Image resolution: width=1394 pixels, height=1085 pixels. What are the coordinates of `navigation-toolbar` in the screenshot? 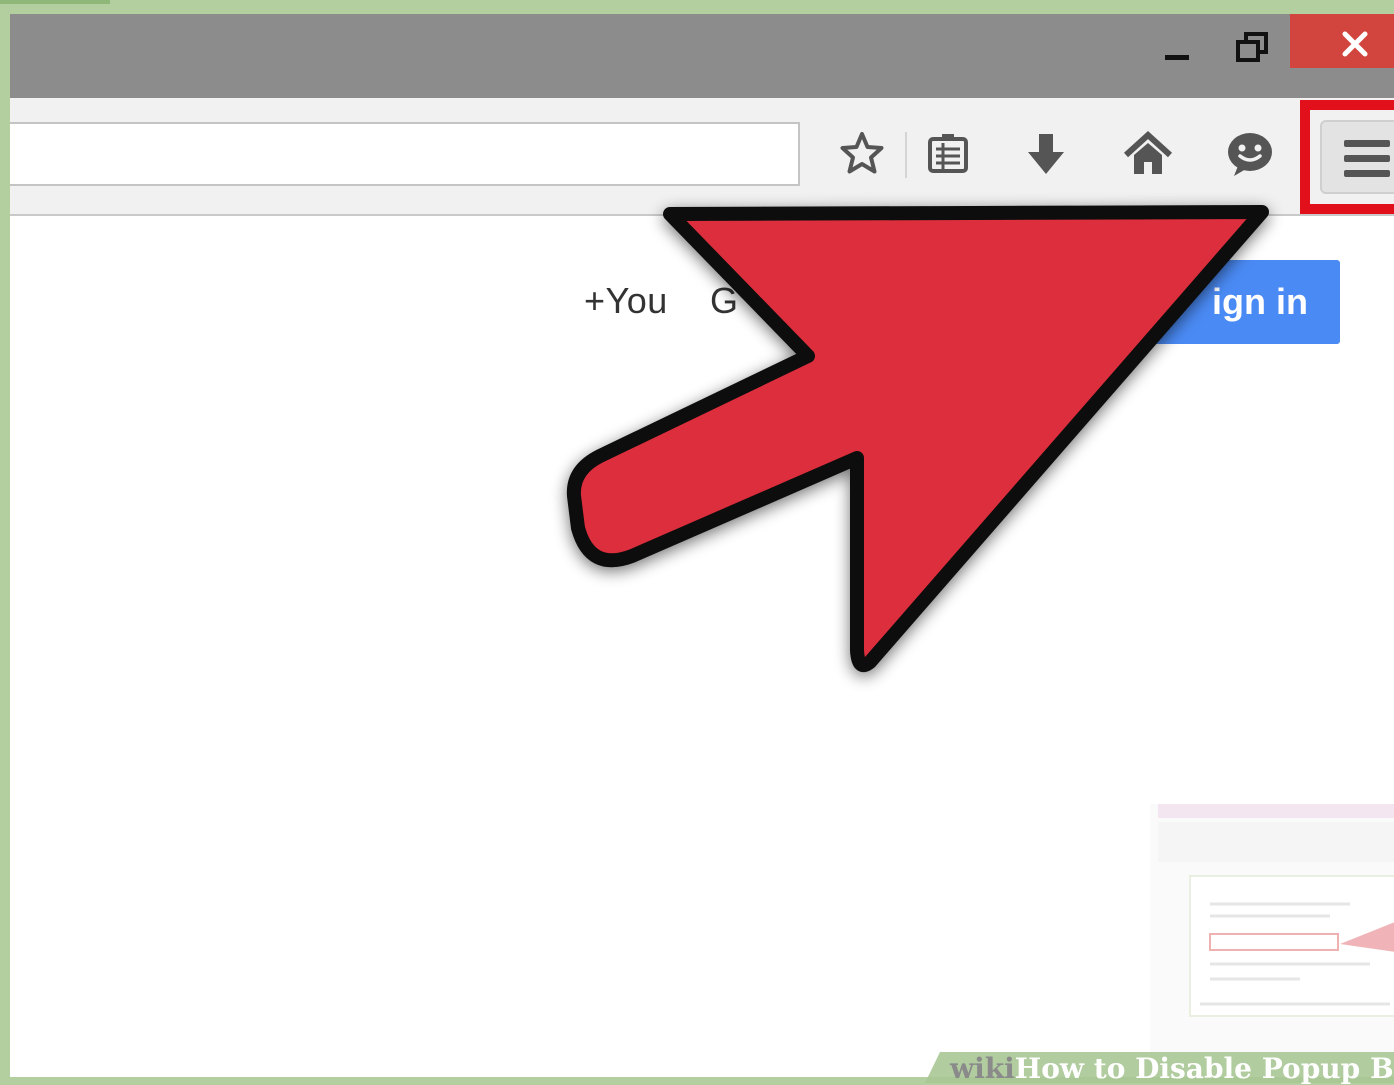 It's located at (702, 157).